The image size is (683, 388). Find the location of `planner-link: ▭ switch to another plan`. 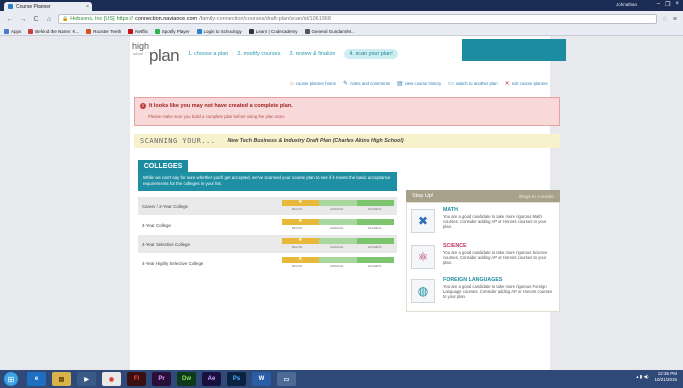

planner-link: ▭ switch to another plan is located at coordinates (472, 83).